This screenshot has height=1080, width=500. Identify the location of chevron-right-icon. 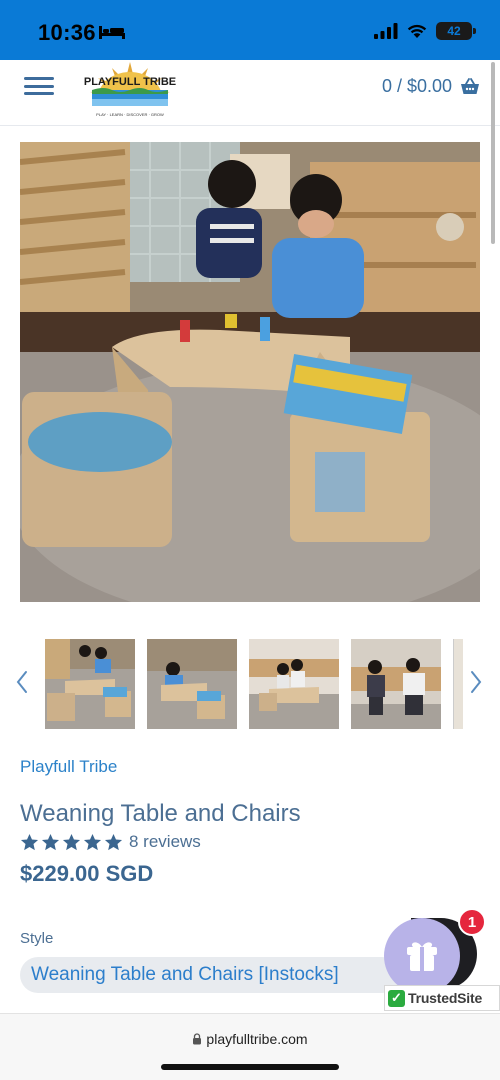
(476, 682).